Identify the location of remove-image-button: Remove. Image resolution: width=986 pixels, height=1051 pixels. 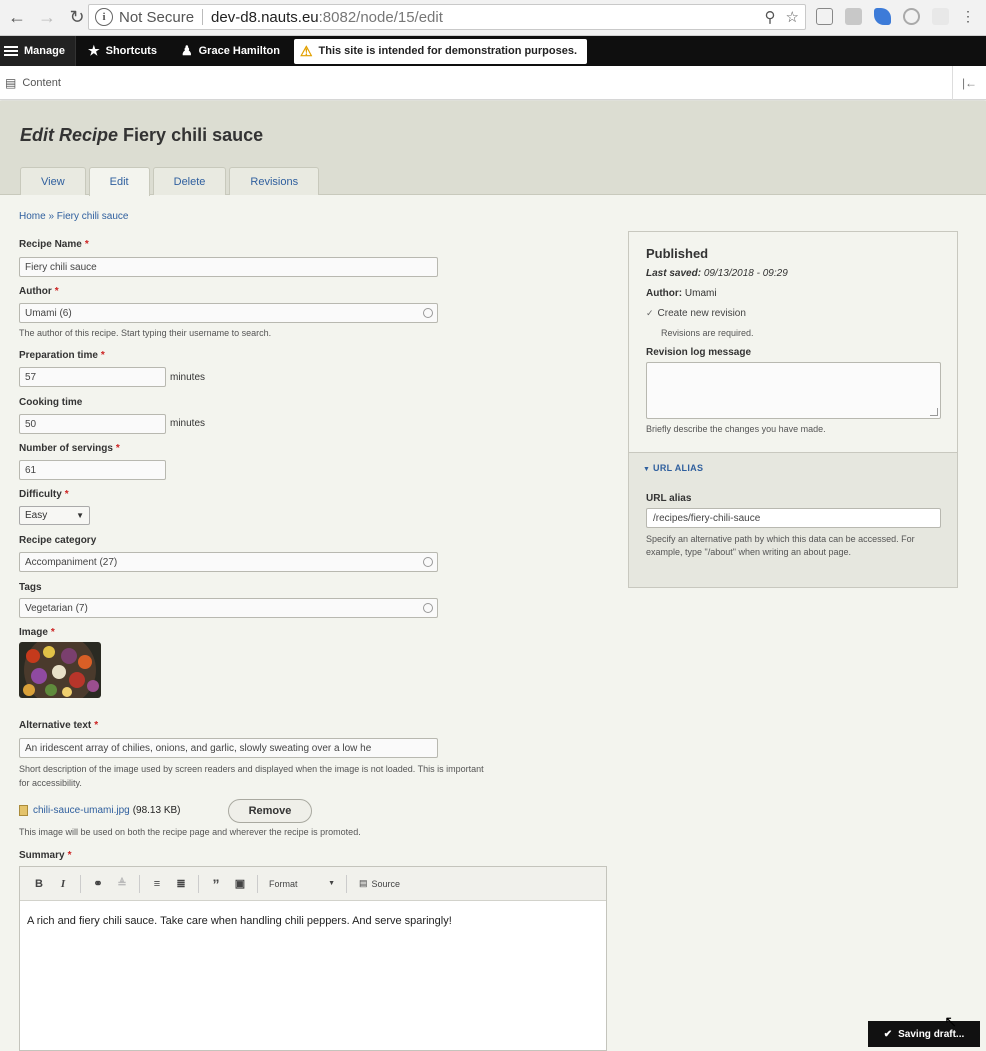
(270, 811).